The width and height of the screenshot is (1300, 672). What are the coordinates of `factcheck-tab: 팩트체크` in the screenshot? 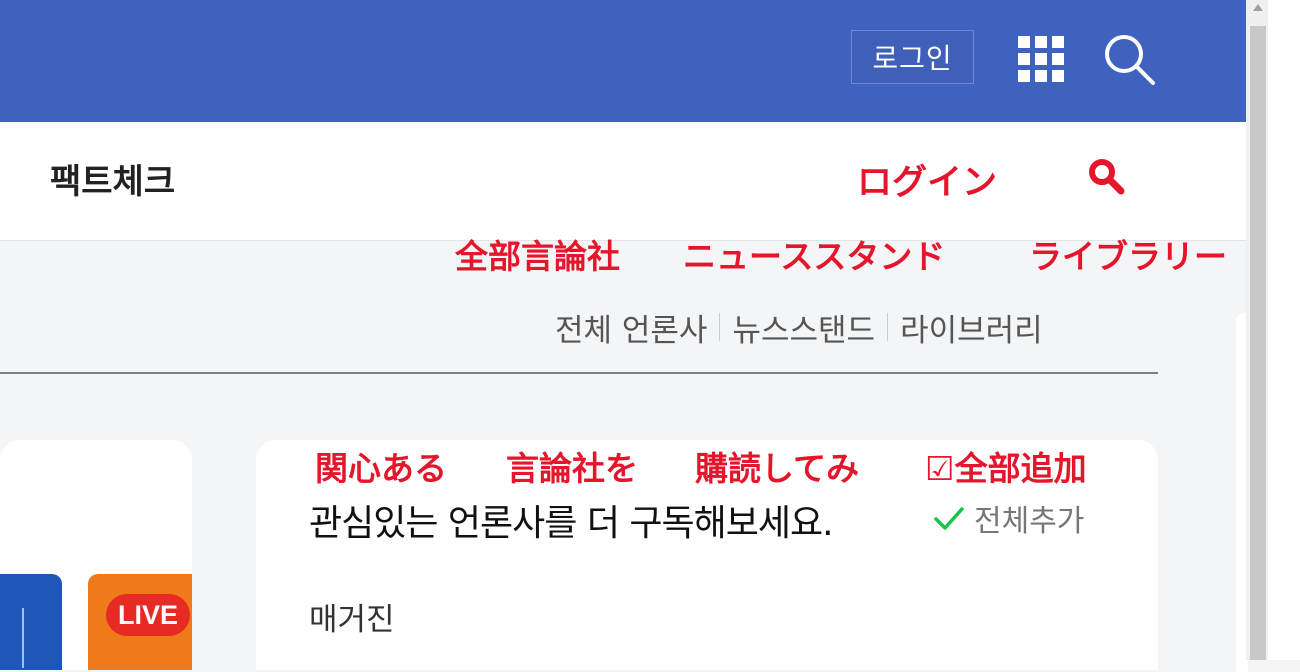 It's located at (112, 178).